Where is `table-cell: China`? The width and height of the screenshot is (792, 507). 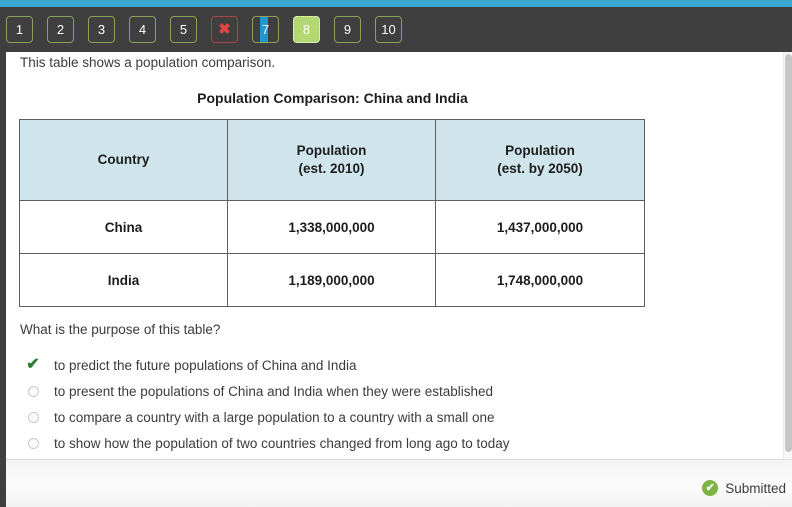 table-cell: China is located at coordinates (123, 227).